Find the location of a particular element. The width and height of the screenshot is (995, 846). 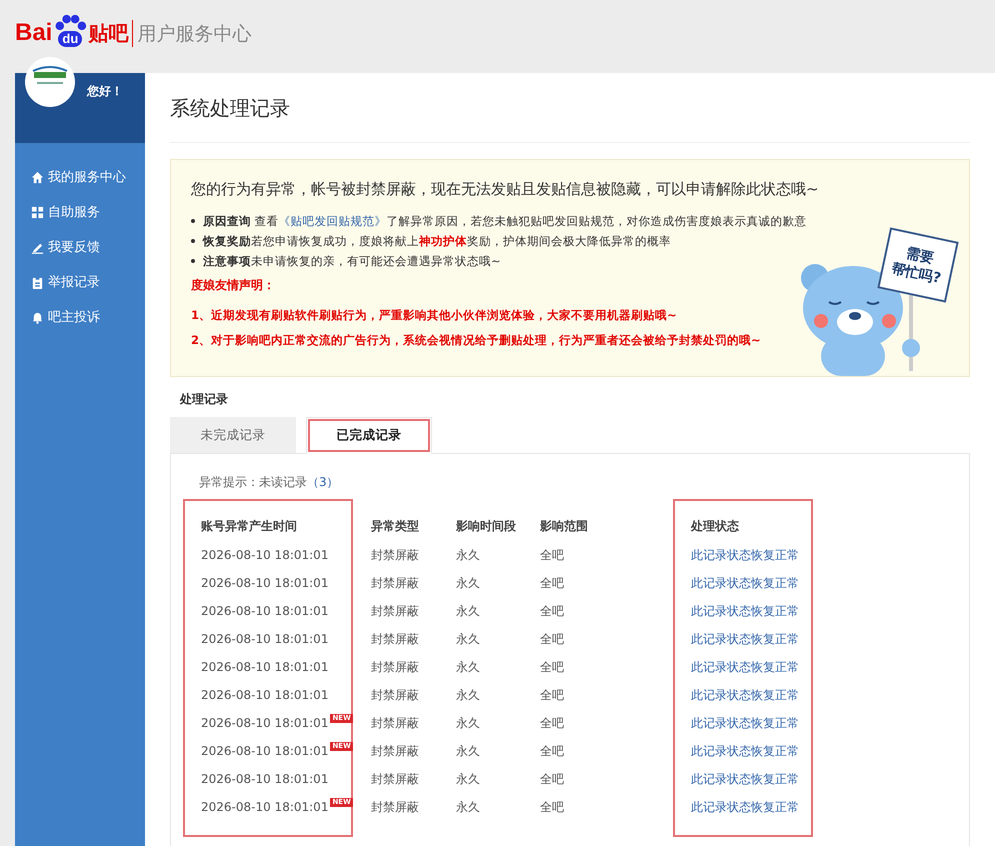

sidebar-item: 自助服务 is located at coordinates (80, 212).